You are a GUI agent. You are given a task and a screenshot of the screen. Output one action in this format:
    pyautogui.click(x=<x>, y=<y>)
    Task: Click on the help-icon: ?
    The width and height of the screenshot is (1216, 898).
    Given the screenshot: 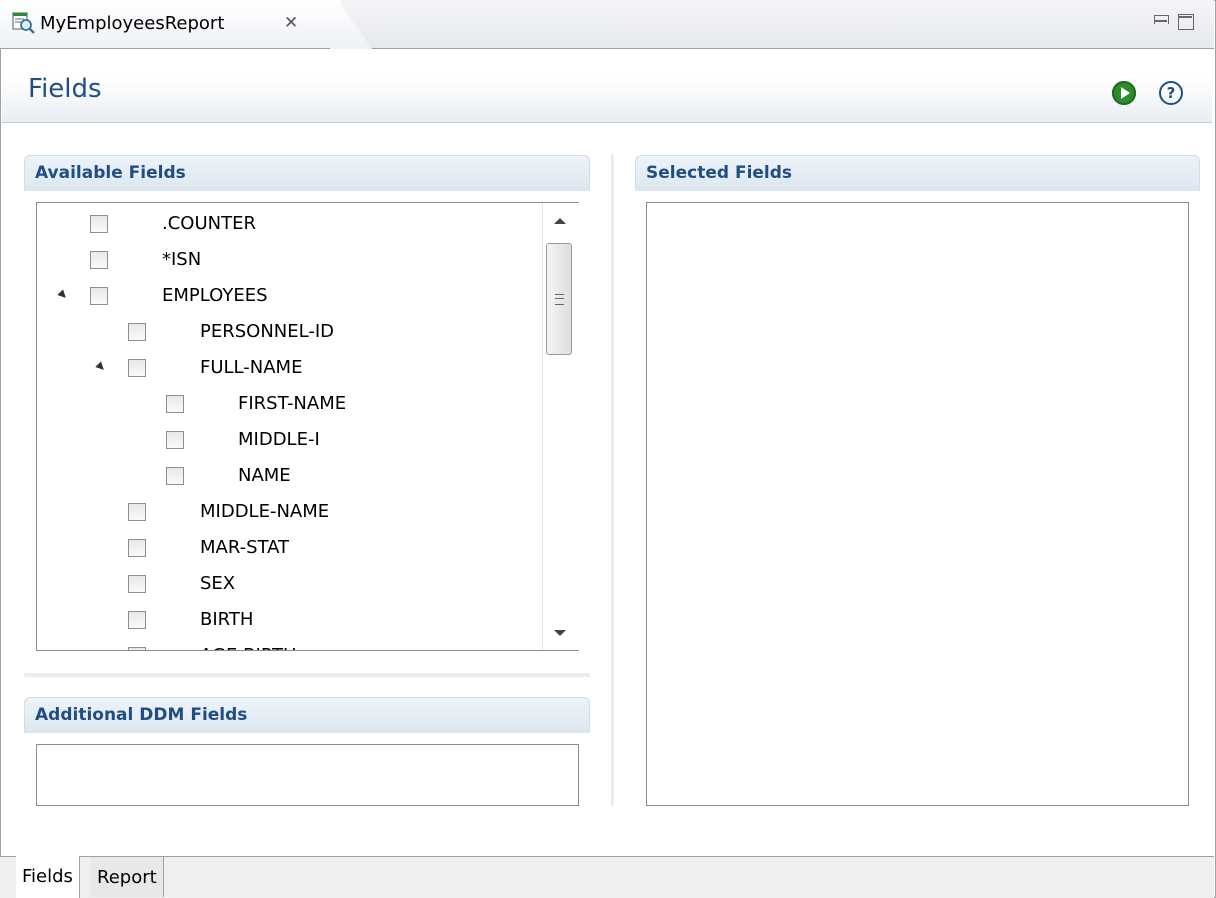 What is the action you would take?
    pyautogui.click(x=1171, y=93)
    